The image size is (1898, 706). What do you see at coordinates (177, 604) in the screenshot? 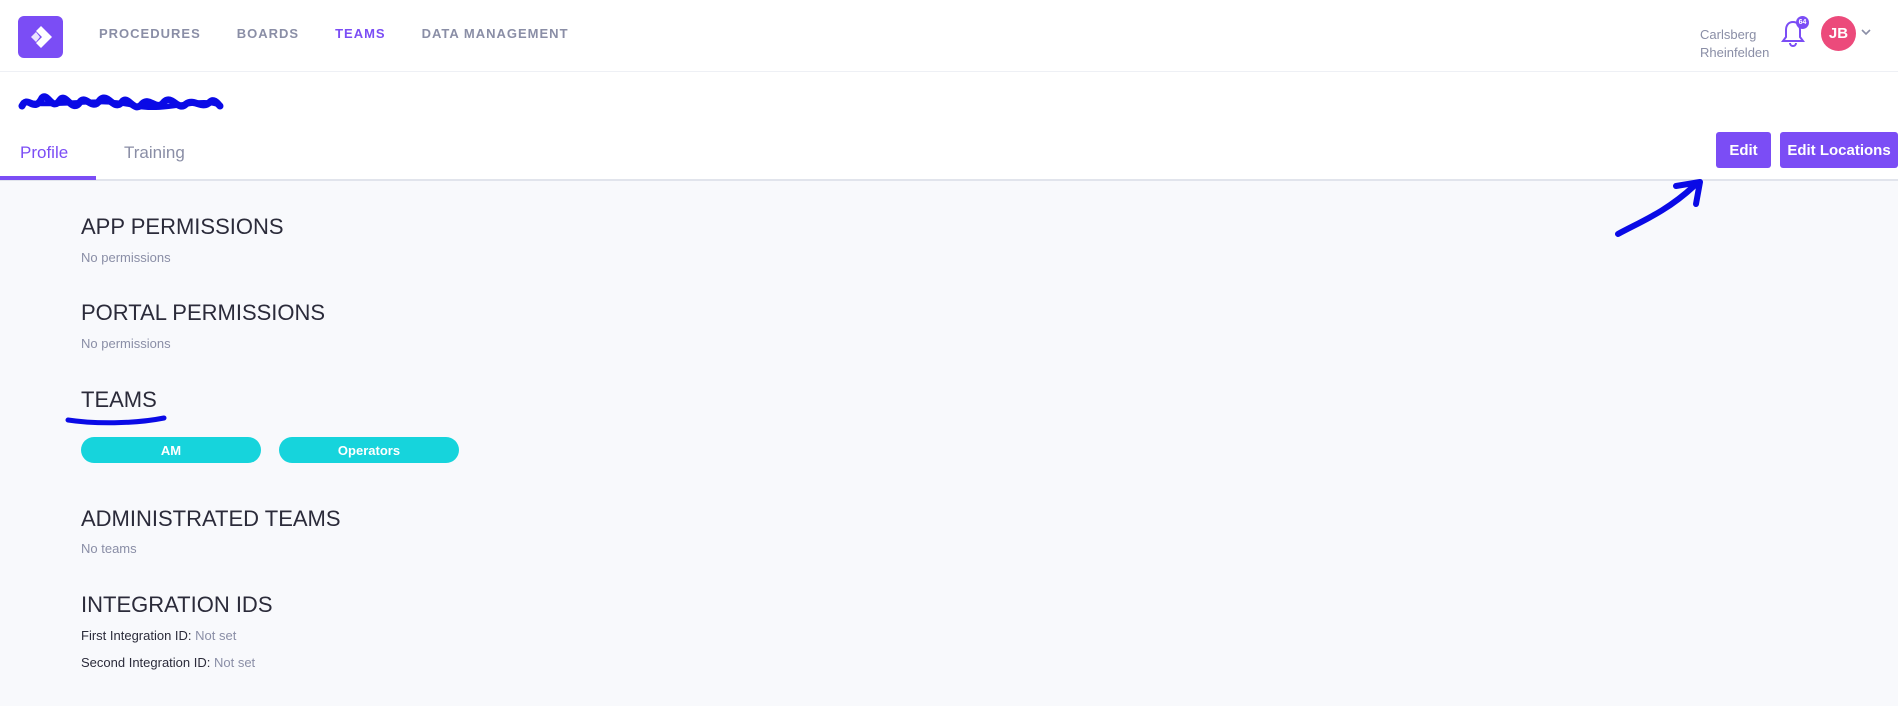
I see `integration-ids-title: INTEGRATION IDS` at bounding box center [177, 604].